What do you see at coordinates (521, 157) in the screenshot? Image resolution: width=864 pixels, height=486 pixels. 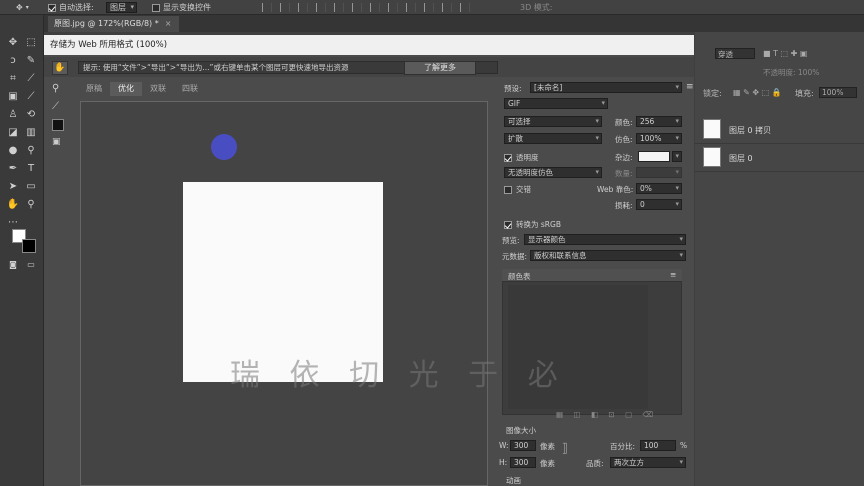 I see `transparency-toggle: 透明度` at bounding box center [521, 157].